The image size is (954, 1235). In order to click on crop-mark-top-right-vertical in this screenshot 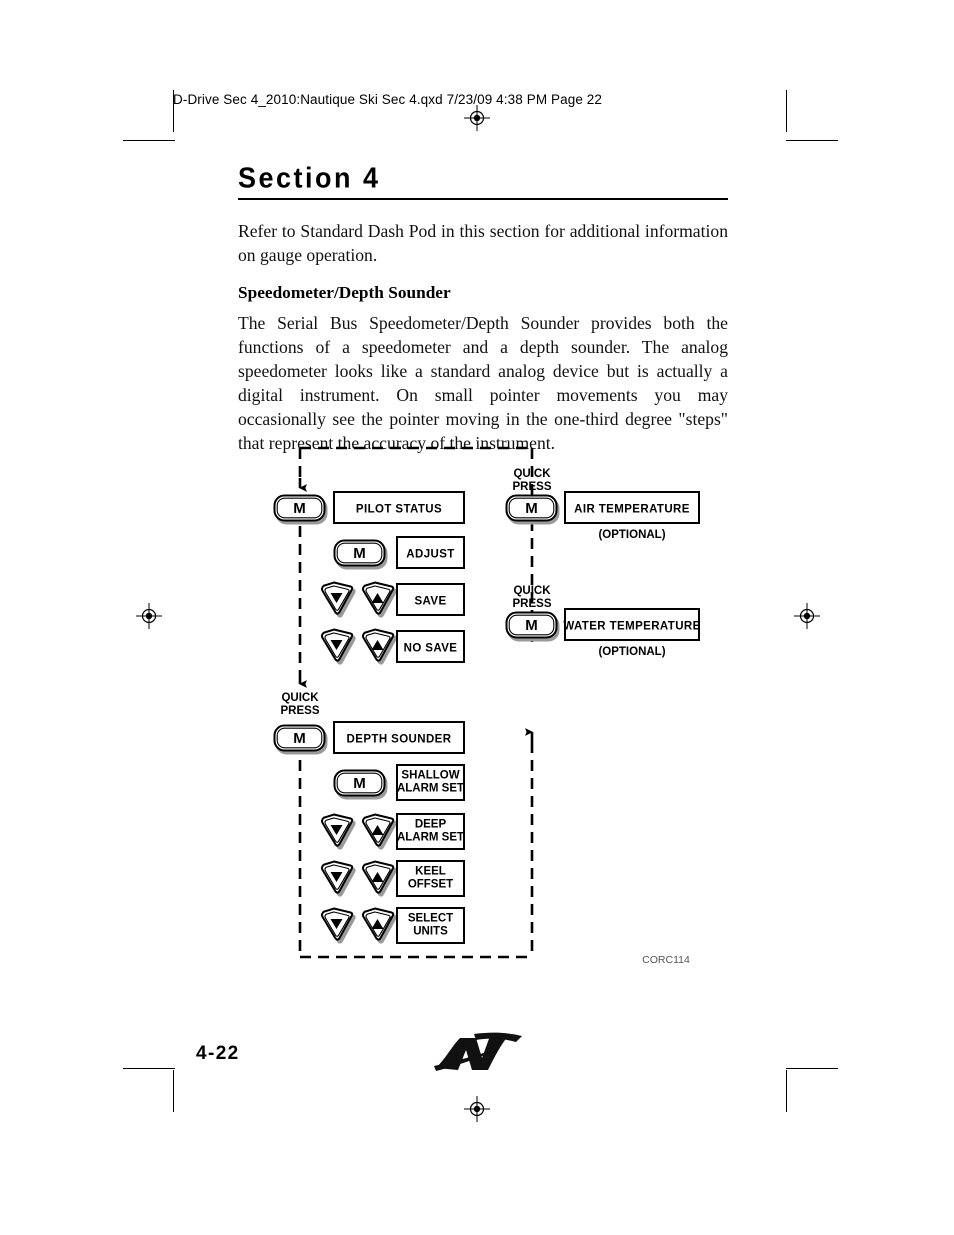, I will do `click(786, 111)`.